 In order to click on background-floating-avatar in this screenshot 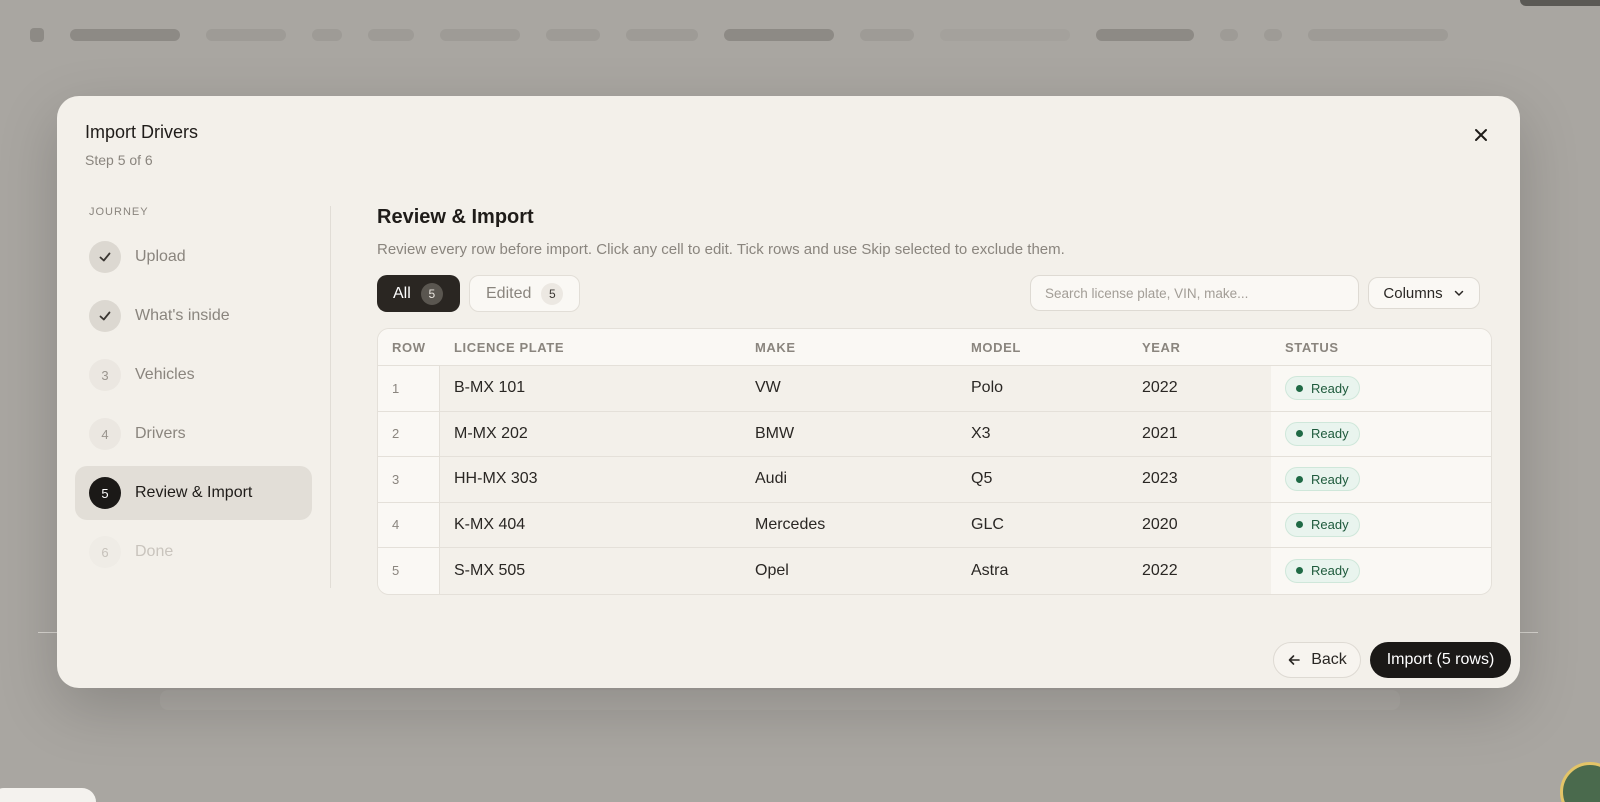, I will do `click(1580, 782)`.